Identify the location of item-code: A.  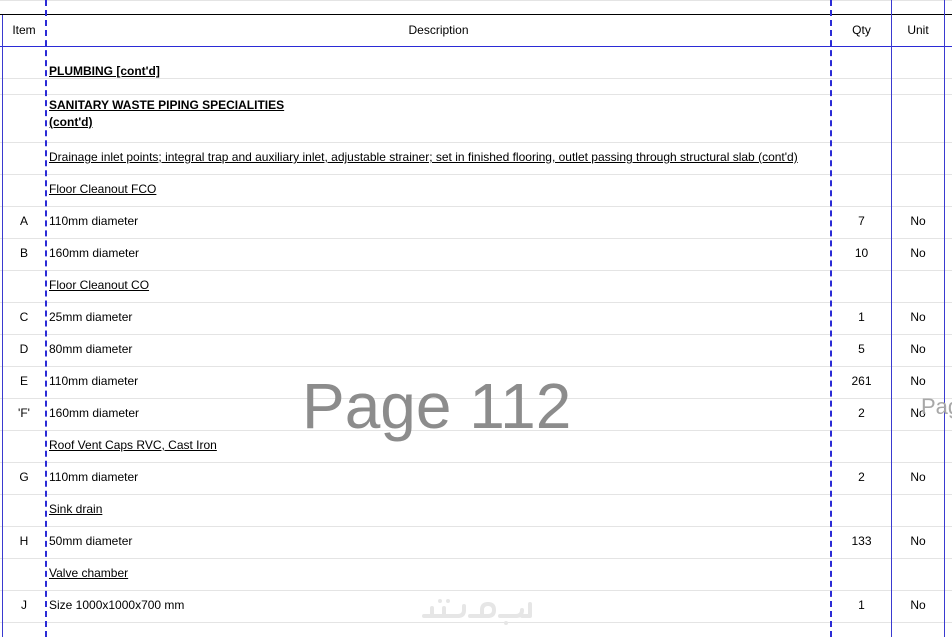
(23, 221).